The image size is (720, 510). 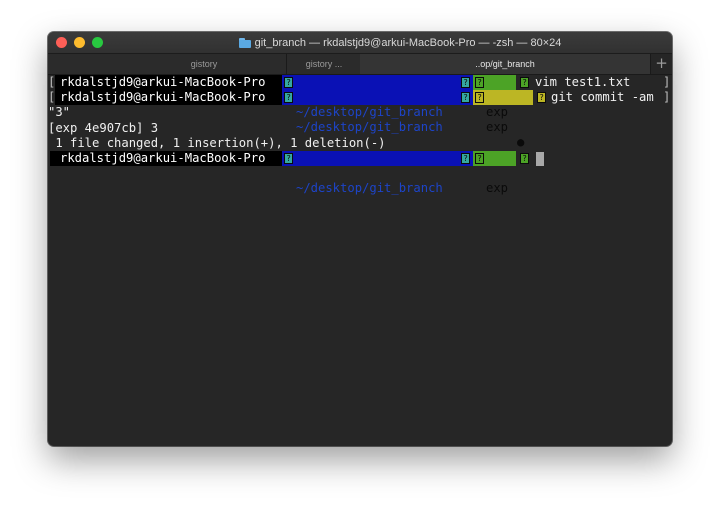 What do you see at coordinates (583, 82) in the screenshot?
I see `command-text: vim test1.txt` at bounding box center [583, 82].